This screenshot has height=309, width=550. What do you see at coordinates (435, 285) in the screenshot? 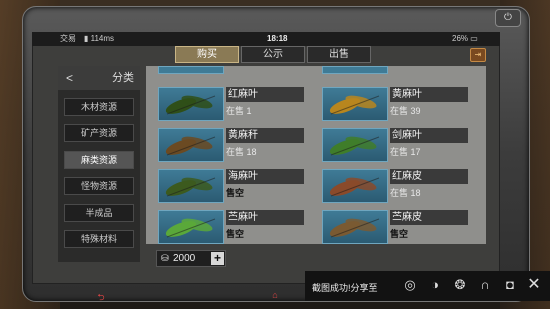
I see `wechat-icon: ◑` at bounding box center [435, 285].